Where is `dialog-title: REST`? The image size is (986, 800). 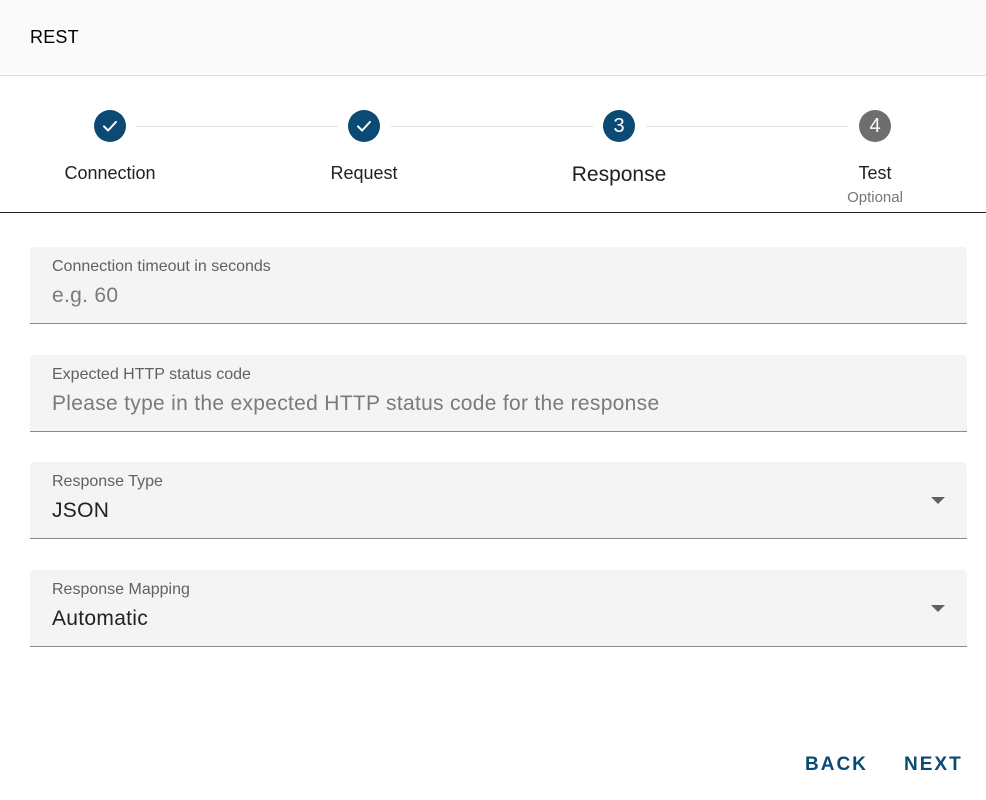
dialog-title: REST is located at coordinates (54, 37).